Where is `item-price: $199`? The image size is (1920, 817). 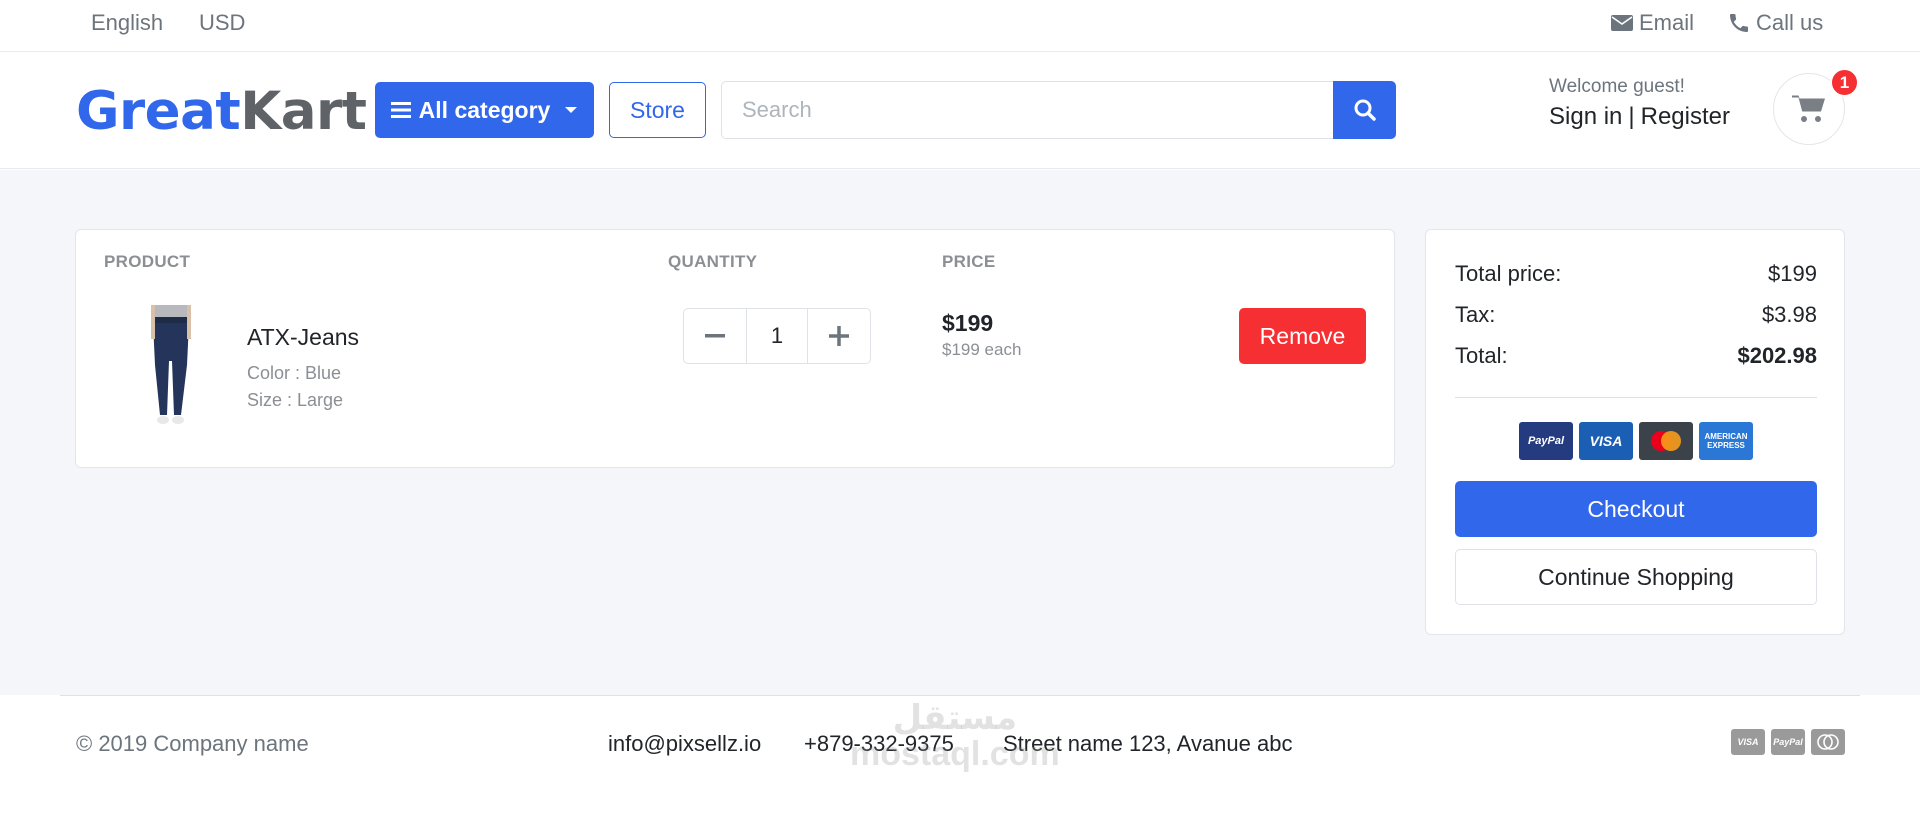
item-price: $199 is located at coordinates (968, 323).